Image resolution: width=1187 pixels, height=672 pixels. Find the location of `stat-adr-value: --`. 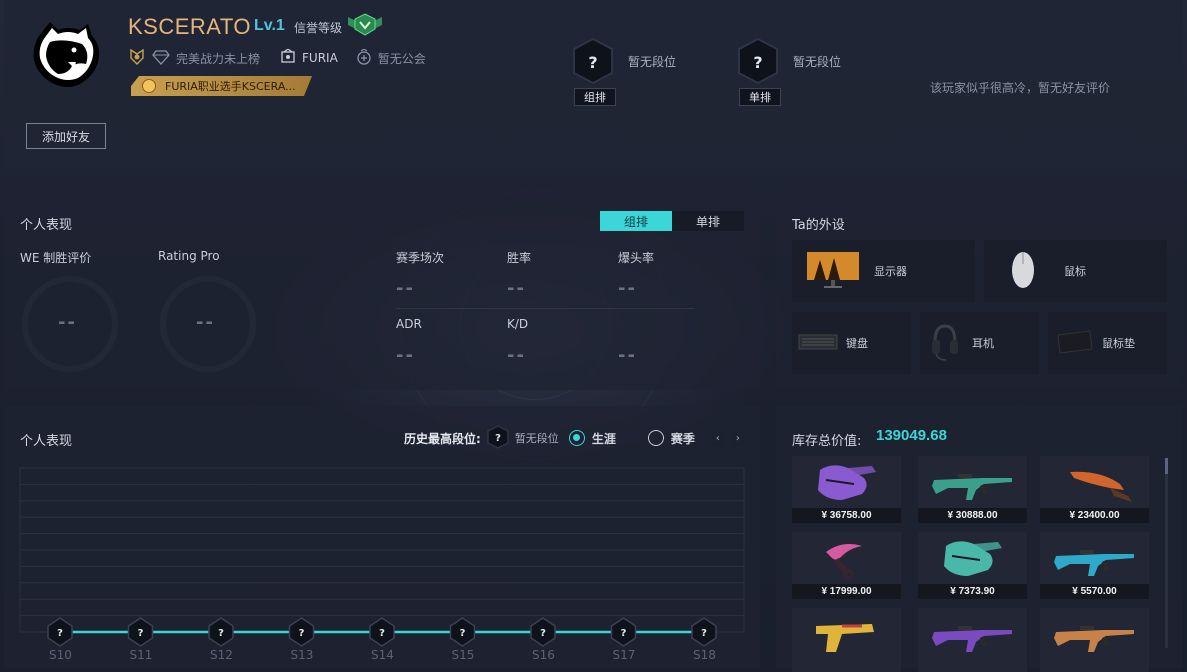

stat-adr-value: -- is located at coordinates (405, 355).